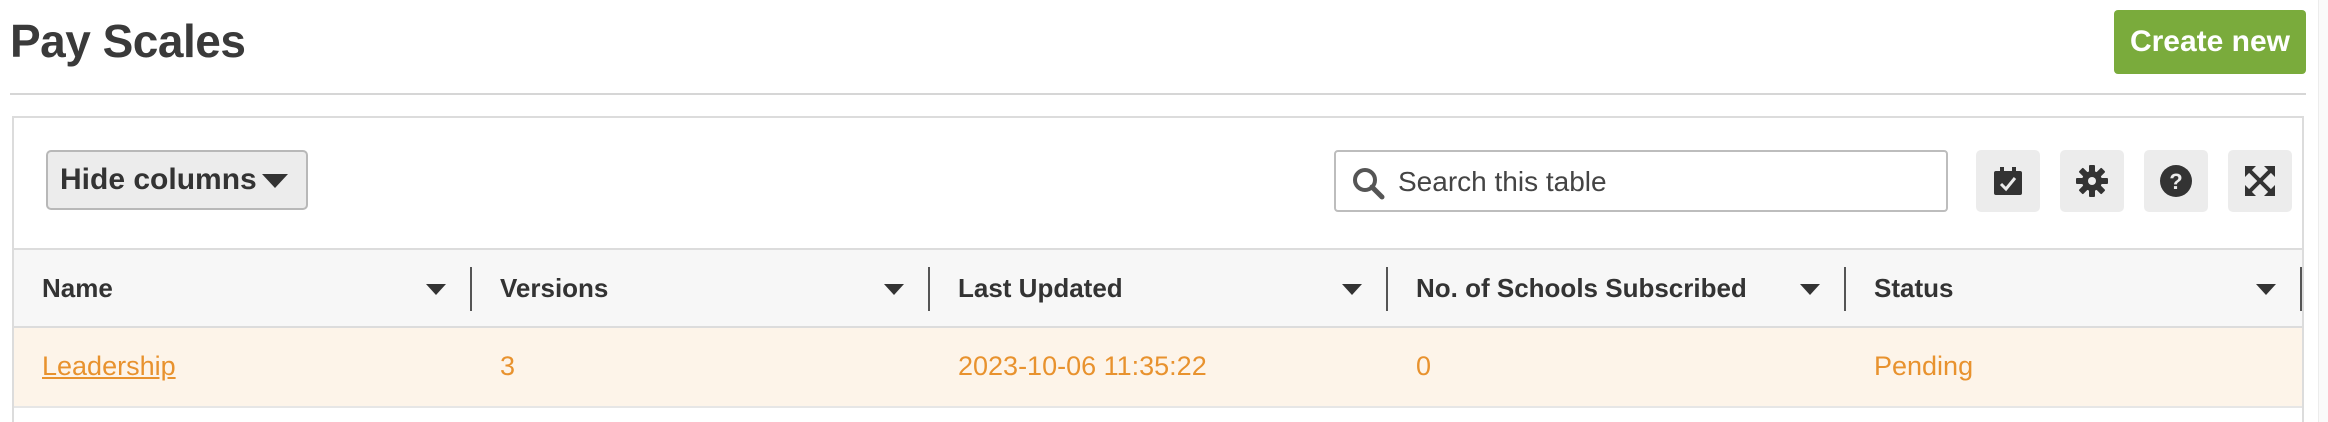  What do you see at coordinates (1158, 94) in the screenshot?
I see `title-divider` at bounding box center [1158, 94].